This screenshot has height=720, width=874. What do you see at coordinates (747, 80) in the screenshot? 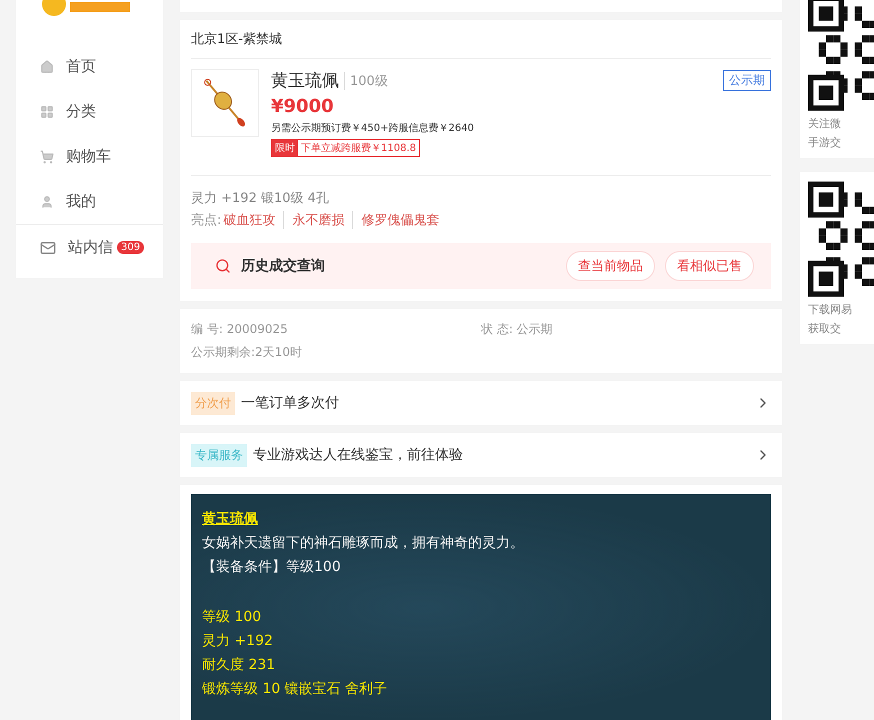
I see `status-tag: 公示期` at bounding box center [747, 80].